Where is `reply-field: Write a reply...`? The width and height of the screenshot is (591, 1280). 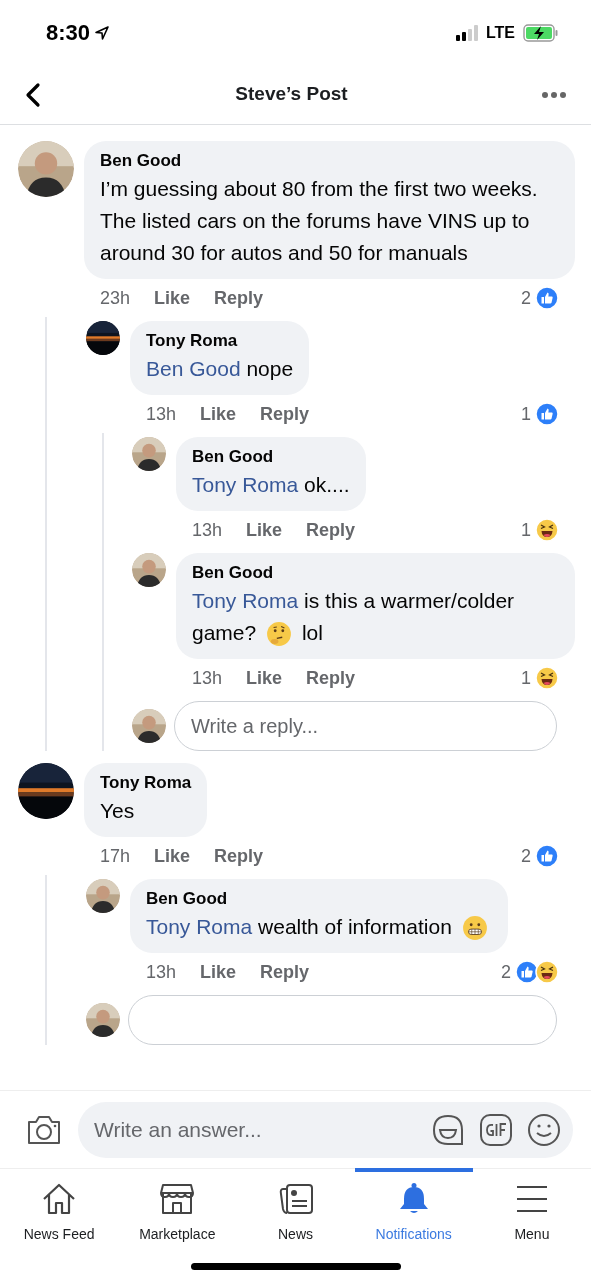 reply-field: Write a reply... is located at coordinates (365, 726).